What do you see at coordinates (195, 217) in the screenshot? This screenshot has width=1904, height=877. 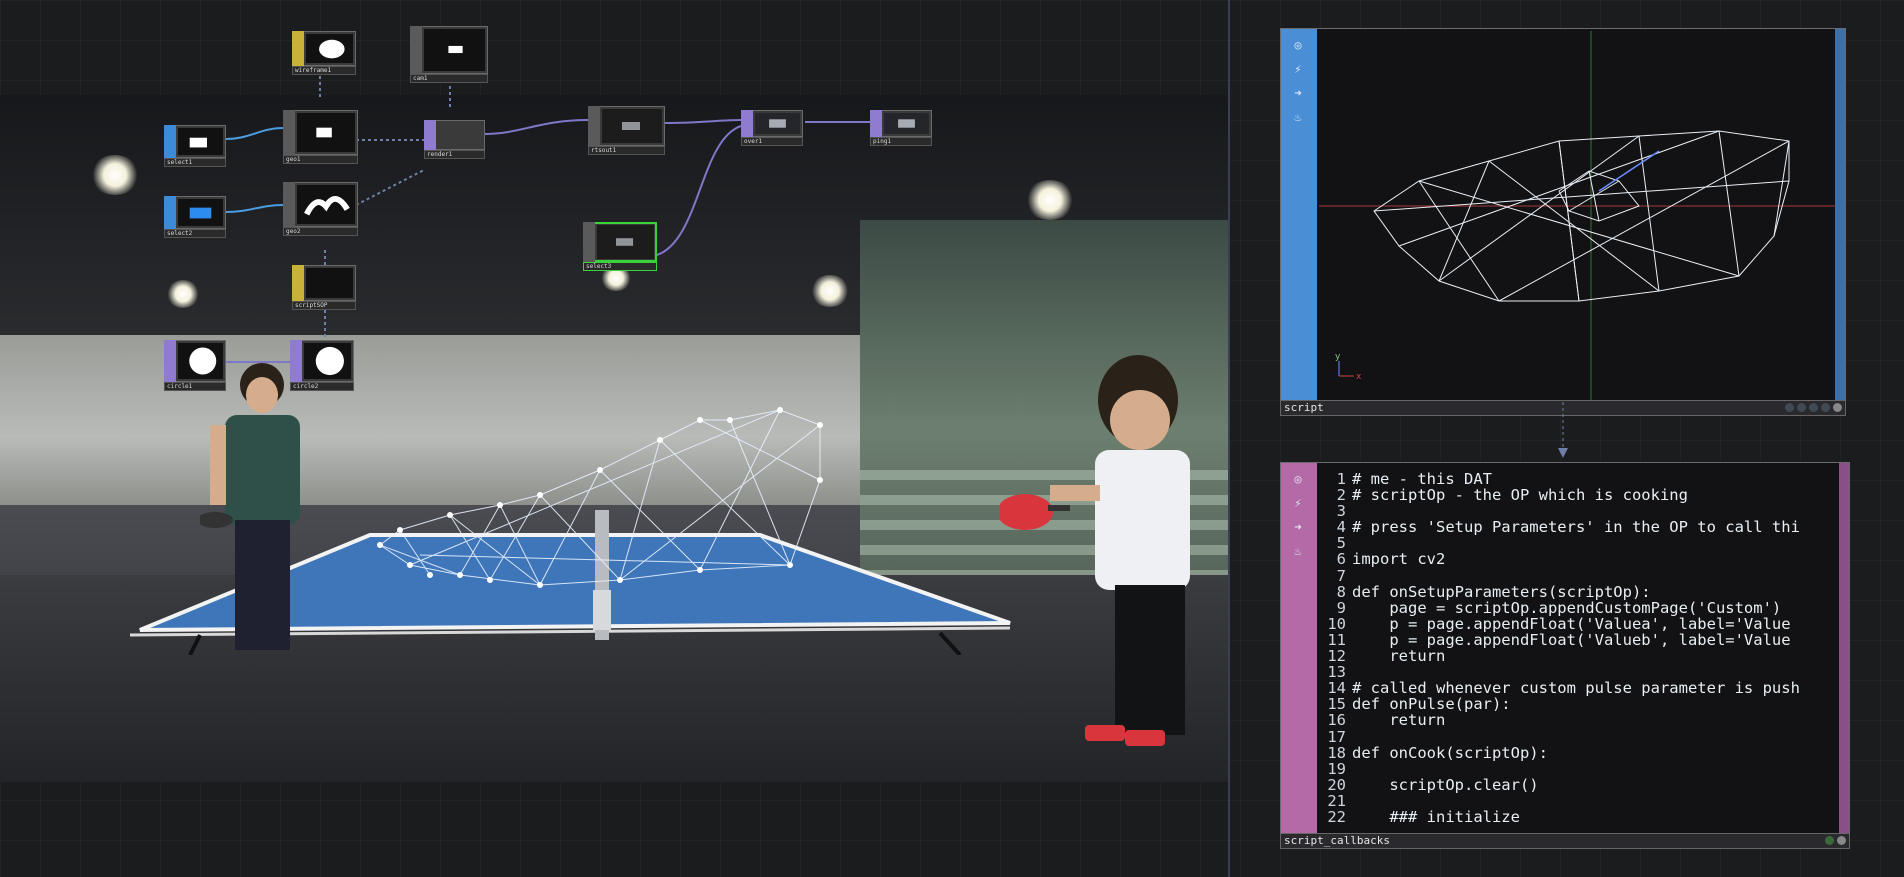 I see `node-select-b: select2` at bounding box center [195, 217].